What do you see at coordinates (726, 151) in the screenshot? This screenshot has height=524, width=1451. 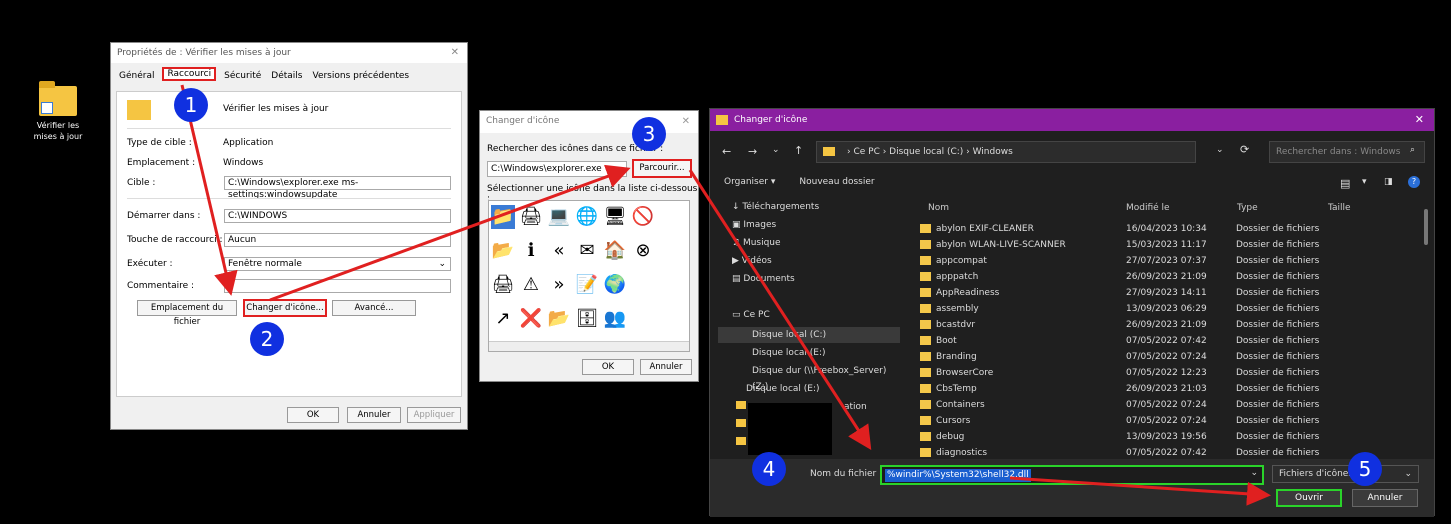 I see `back-icon: ←` at bounding box center [726, 151].